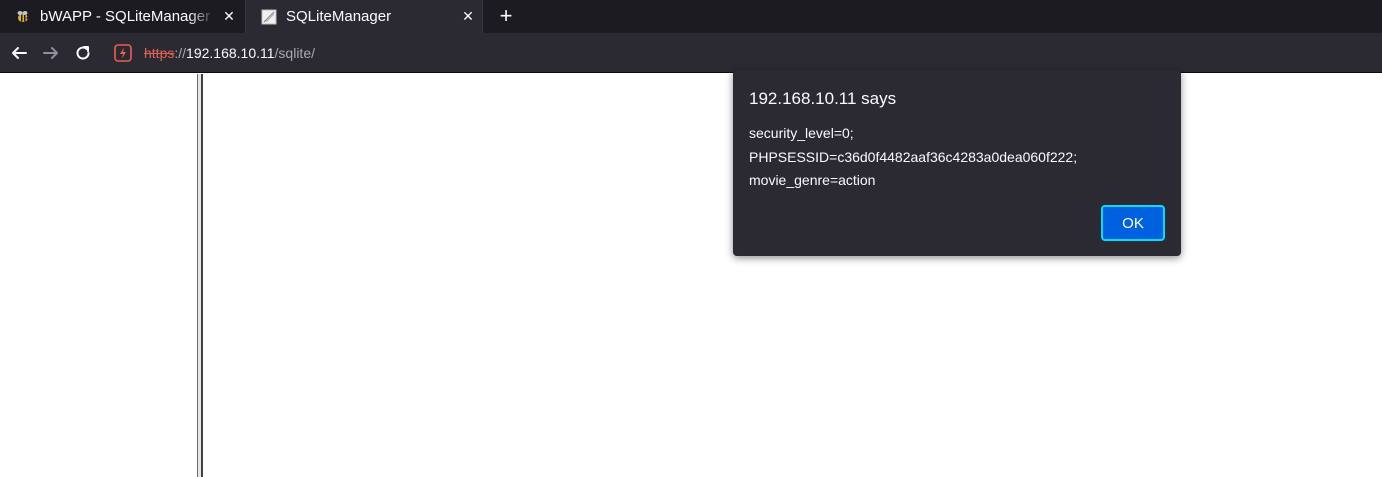  I want to click on page-icon, so click(269, 16).